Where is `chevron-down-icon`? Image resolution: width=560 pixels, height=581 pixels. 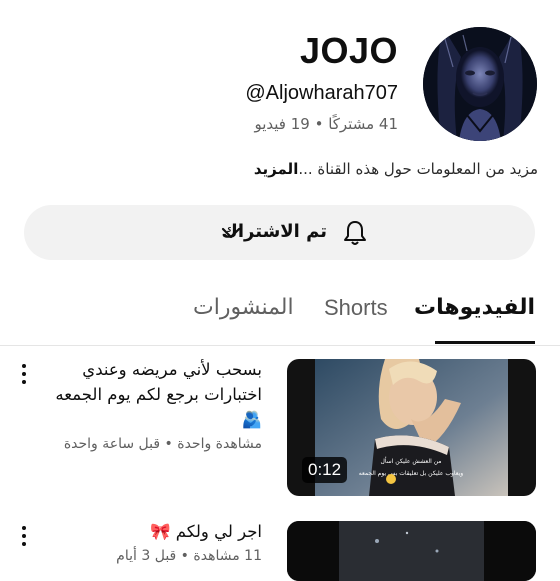
chevron-down-icon is located at coordinates (231, 233).